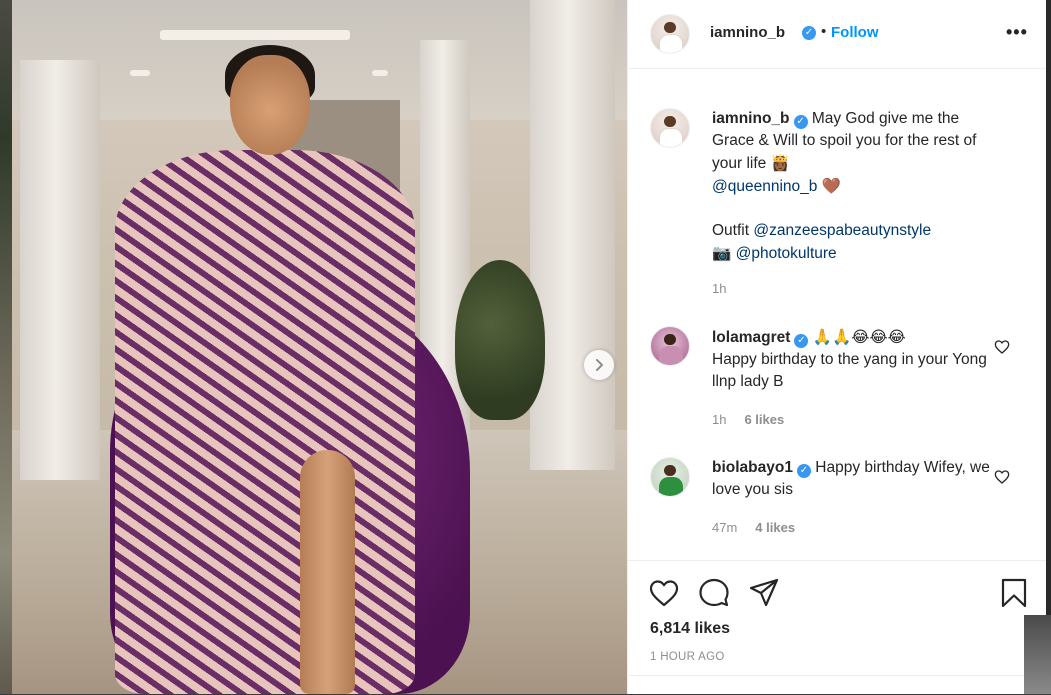  Describe the element at coordinates (1014, 593) in the screenshot. I see `bookmark-icon` at that location.